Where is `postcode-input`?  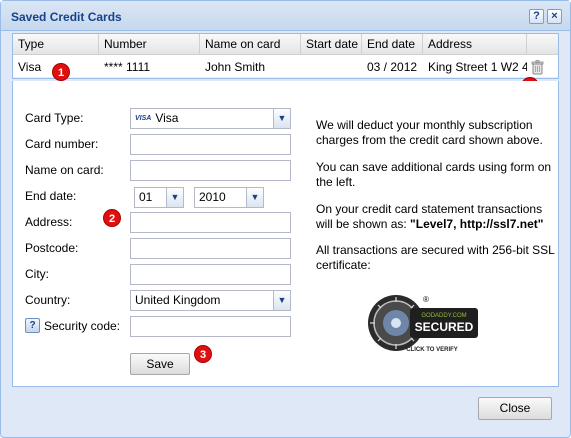 postcode-input is located at coordinates (210, 248).